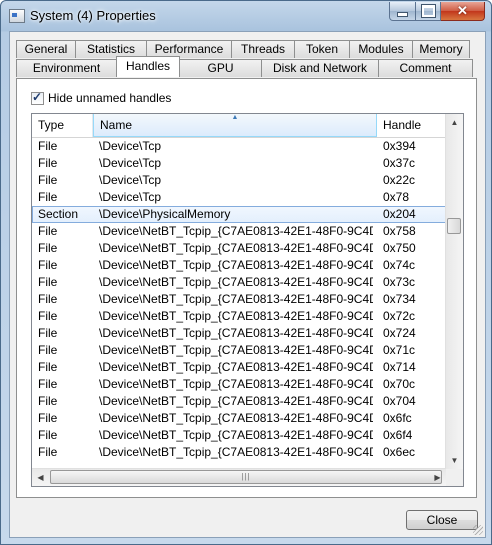 This screenshot has width=492, height=545. What do you see at coordinates (37, 97) in the screenshot?
I see `hide-unnamed-checkbox` at bounding box center [37, 97].